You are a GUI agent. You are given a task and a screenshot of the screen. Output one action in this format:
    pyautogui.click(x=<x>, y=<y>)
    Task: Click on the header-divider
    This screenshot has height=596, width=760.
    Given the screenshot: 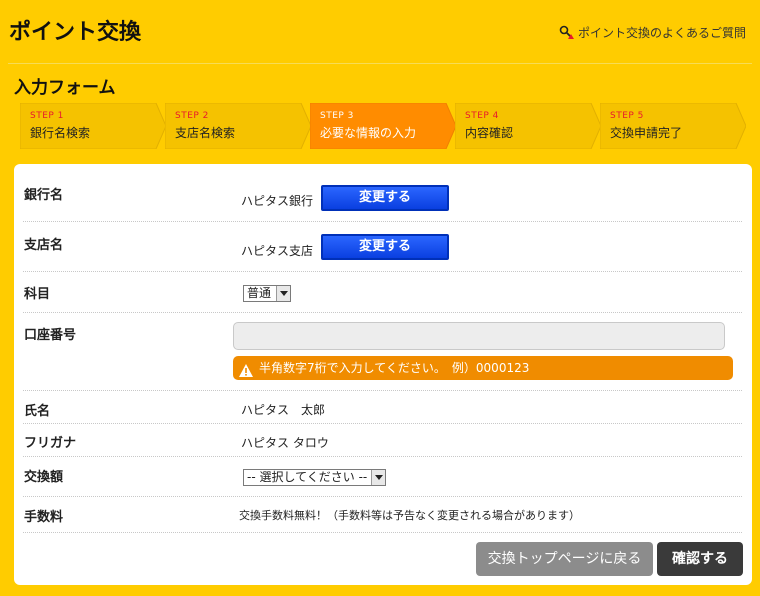 What is the action you would take?
    pyautogui.click(x=380, y=63)
    